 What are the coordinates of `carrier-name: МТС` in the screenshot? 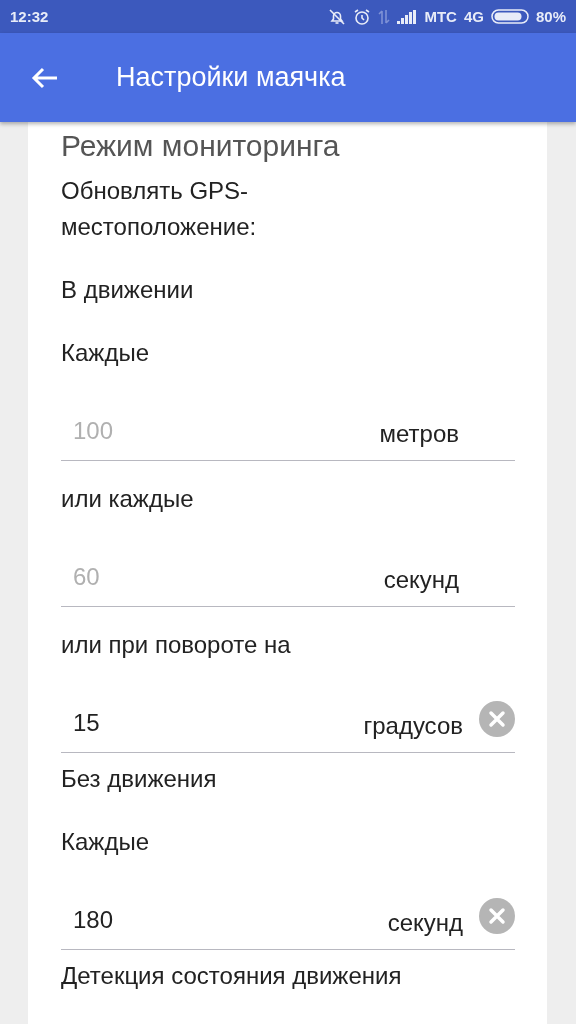 It's located at (440, 16).